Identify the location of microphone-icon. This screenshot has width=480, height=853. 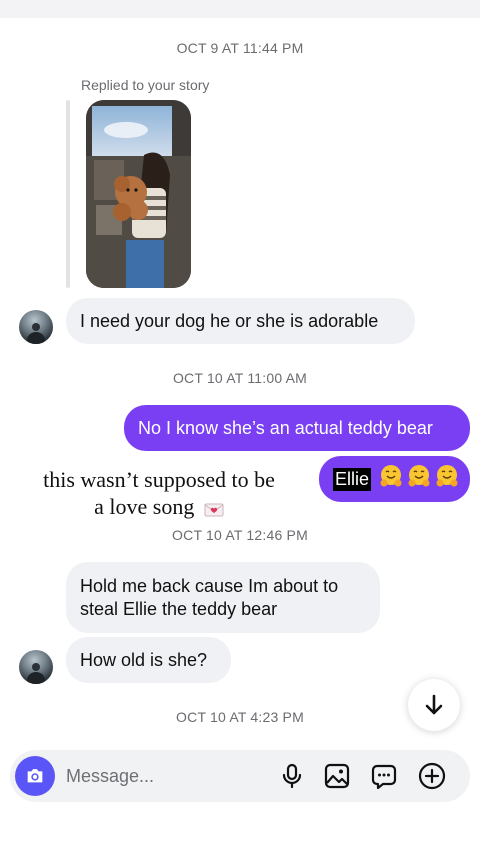
(292, 776).